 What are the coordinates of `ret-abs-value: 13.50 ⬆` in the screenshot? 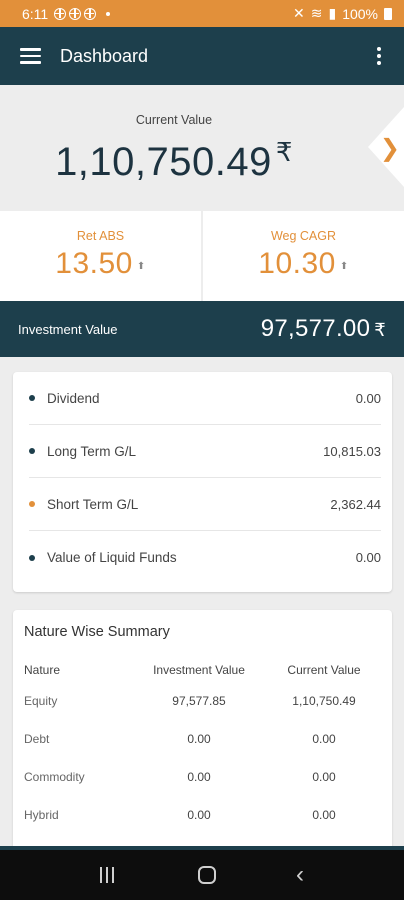 It's located at (100, 264).